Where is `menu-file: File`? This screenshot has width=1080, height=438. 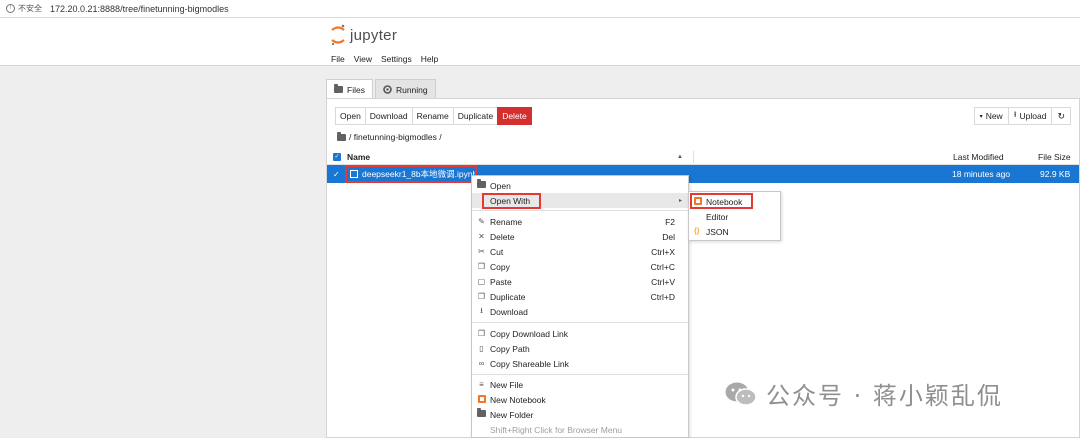
menu-file: File is located at coordinates (338, 59).